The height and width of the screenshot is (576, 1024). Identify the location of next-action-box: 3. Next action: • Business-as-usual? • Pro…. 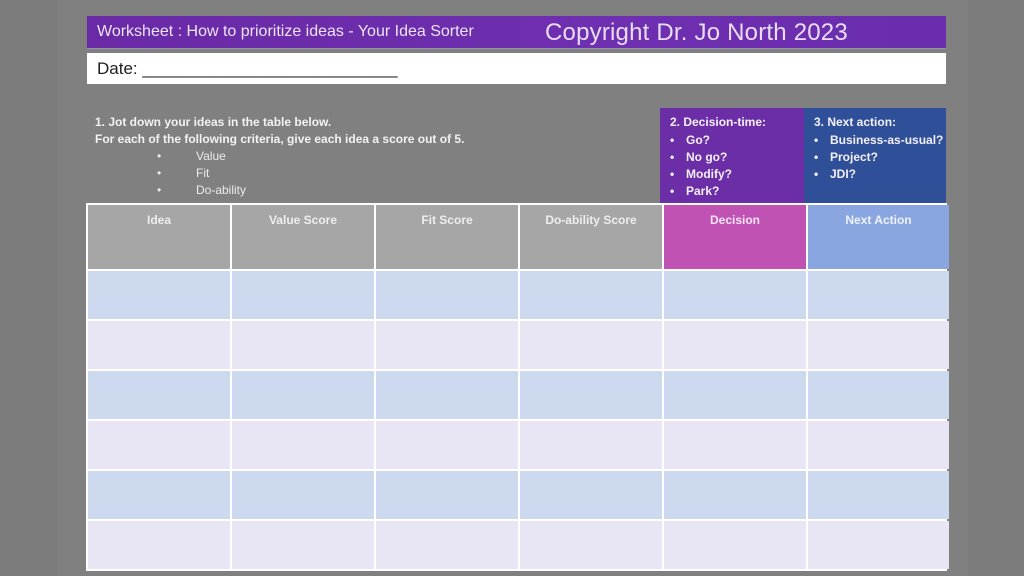
(875, 156).